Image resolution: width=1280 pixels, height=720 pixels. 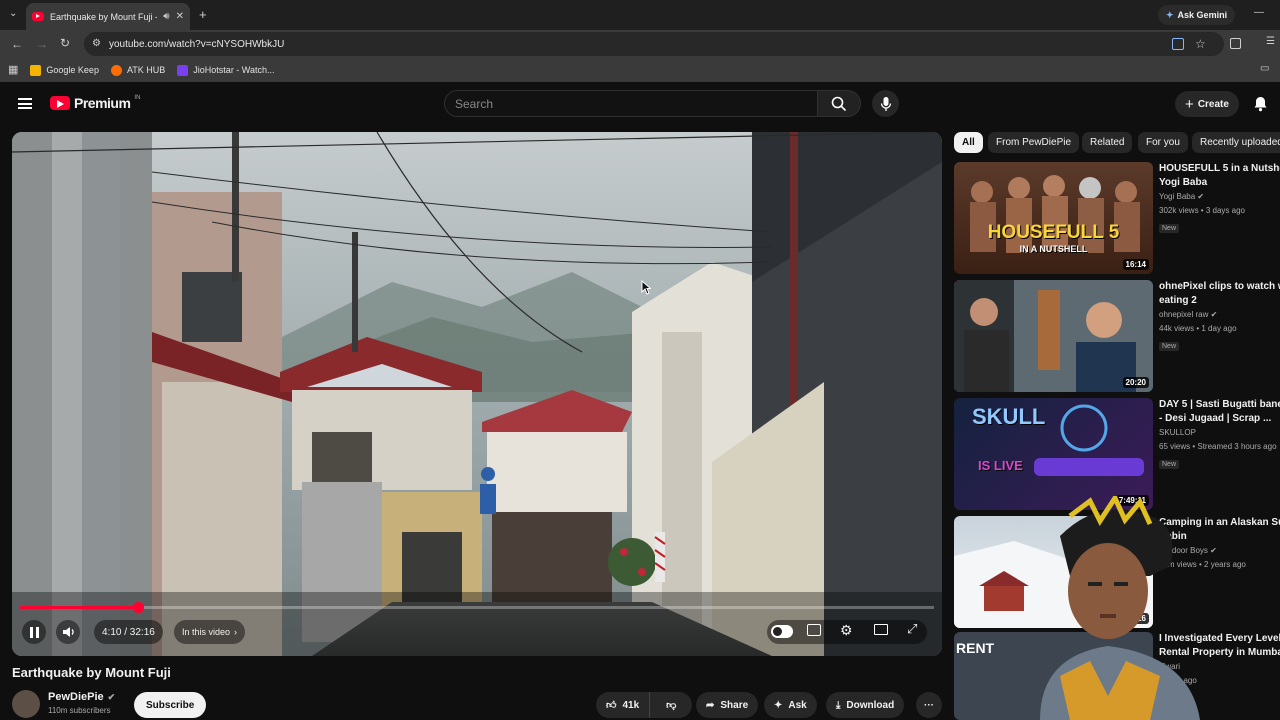 I want to click on like-button: 👍︎ 41k, so click(x=623, y=705).